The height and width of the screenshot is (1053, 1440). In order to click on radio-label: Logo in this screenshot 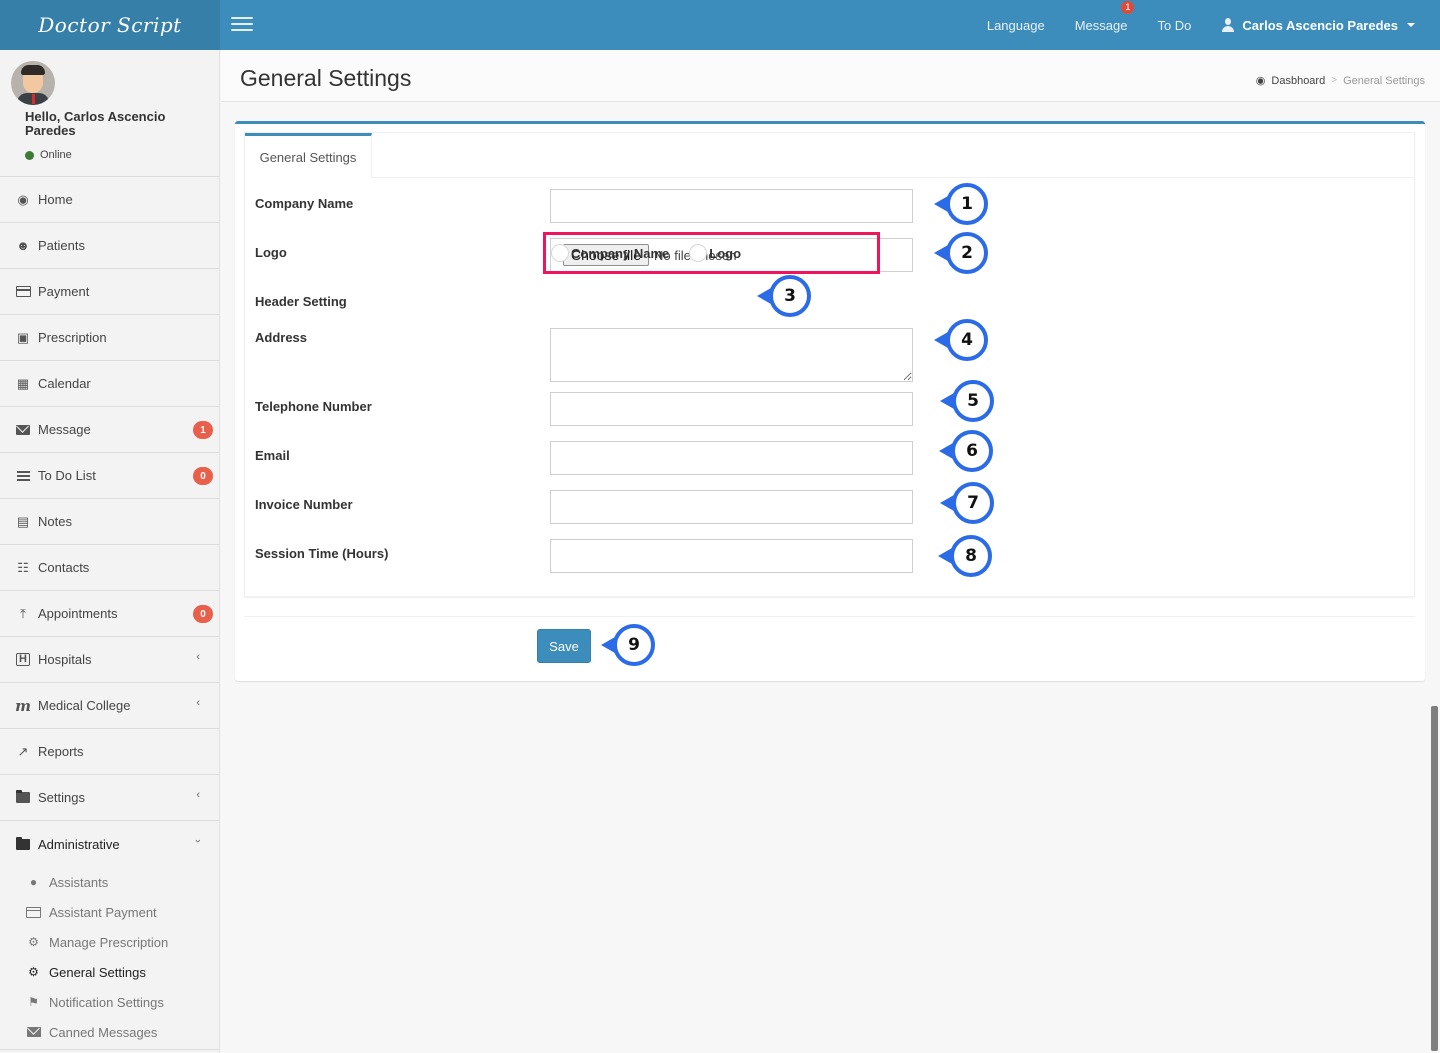, I will do `click(725, 253)`.